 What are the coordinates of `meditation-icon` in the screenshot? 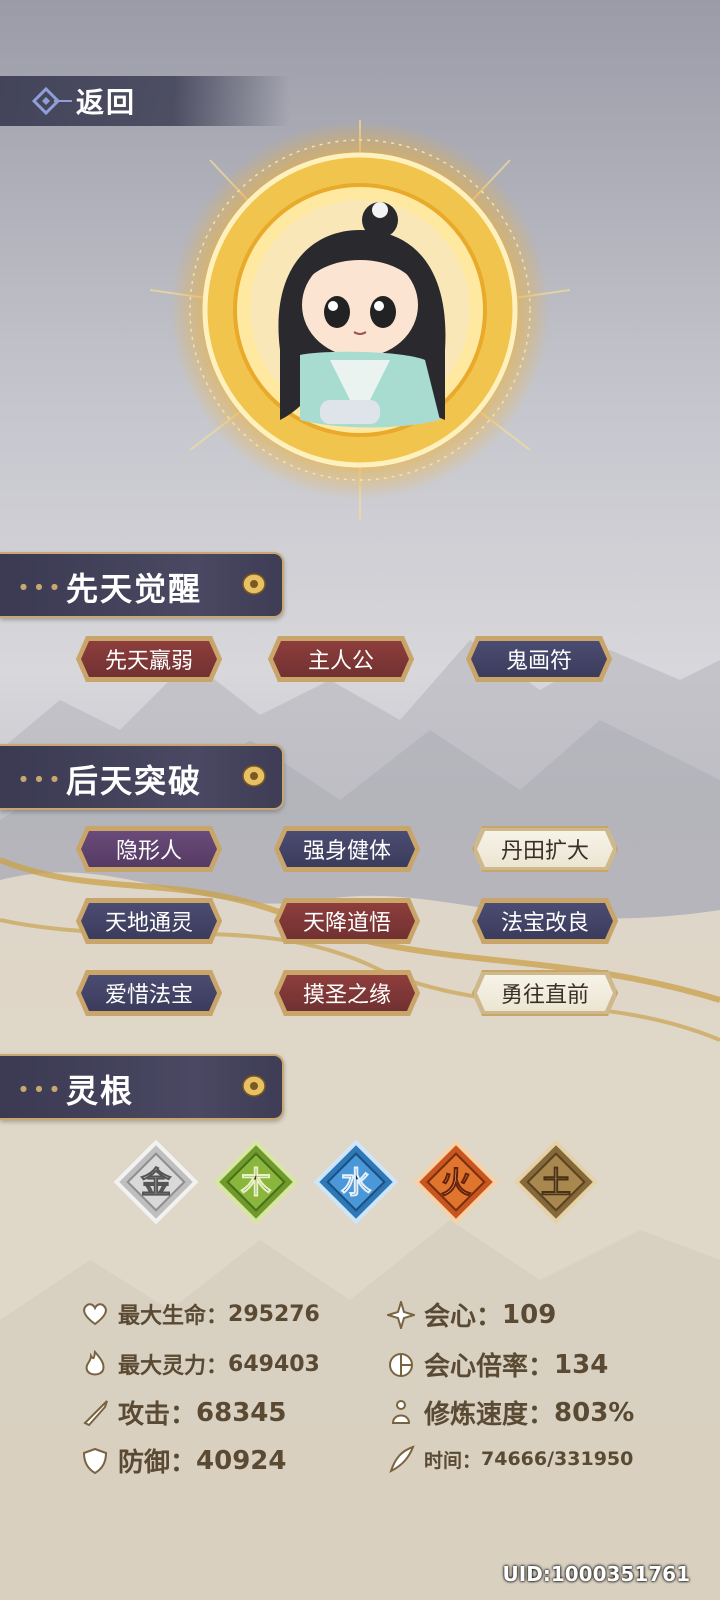 It's located at (401, 1413).